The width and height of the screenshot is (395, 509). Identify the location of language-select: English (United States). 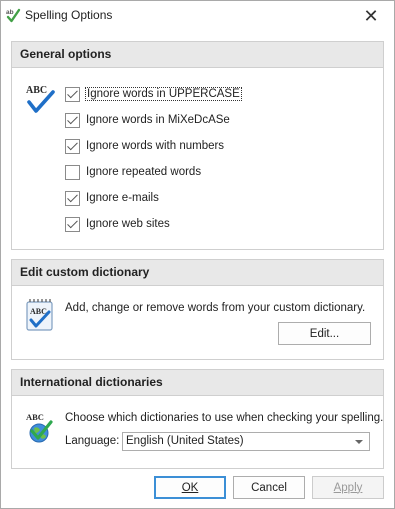
(246, 441).